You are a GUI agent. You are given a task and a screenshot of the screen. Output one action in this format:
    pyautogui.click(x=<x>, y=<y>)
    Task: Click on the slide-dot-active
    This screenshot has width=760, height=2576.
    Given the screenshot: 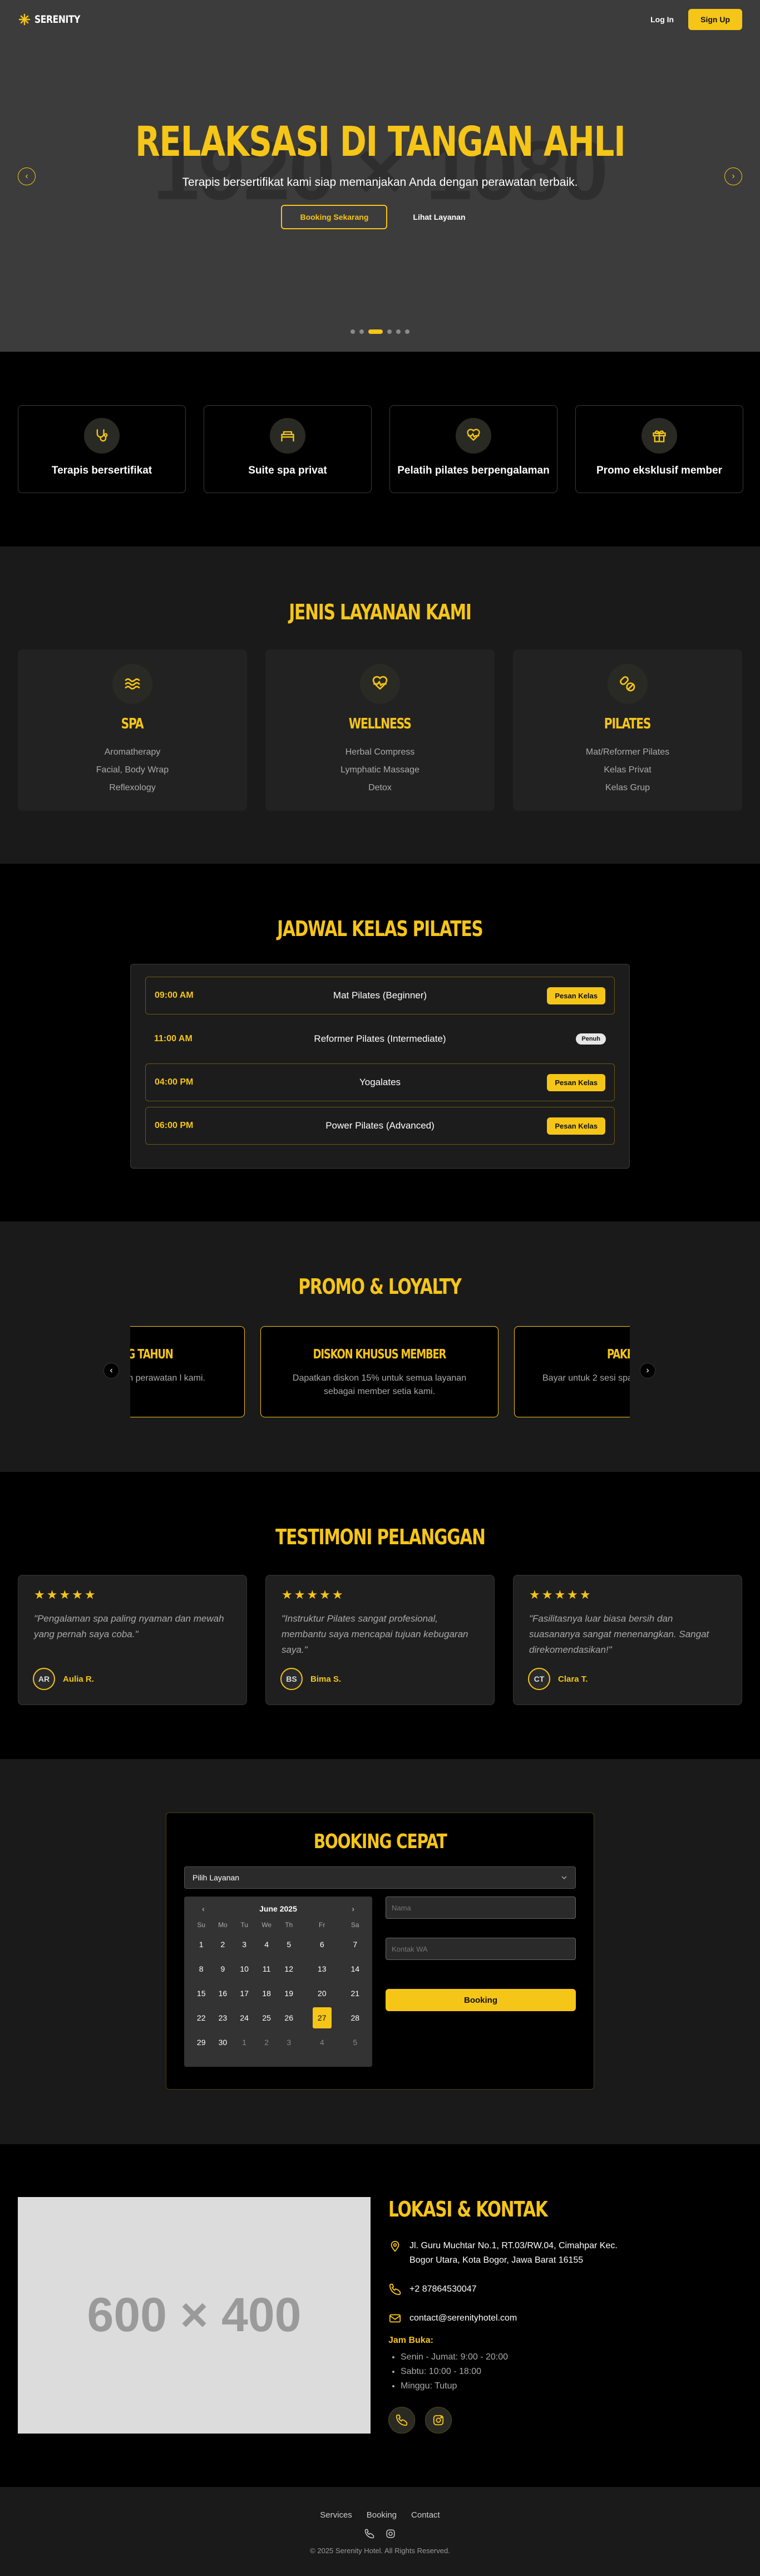 What is the action you would take?
    pyautogui.click(x=375, y=331)
    